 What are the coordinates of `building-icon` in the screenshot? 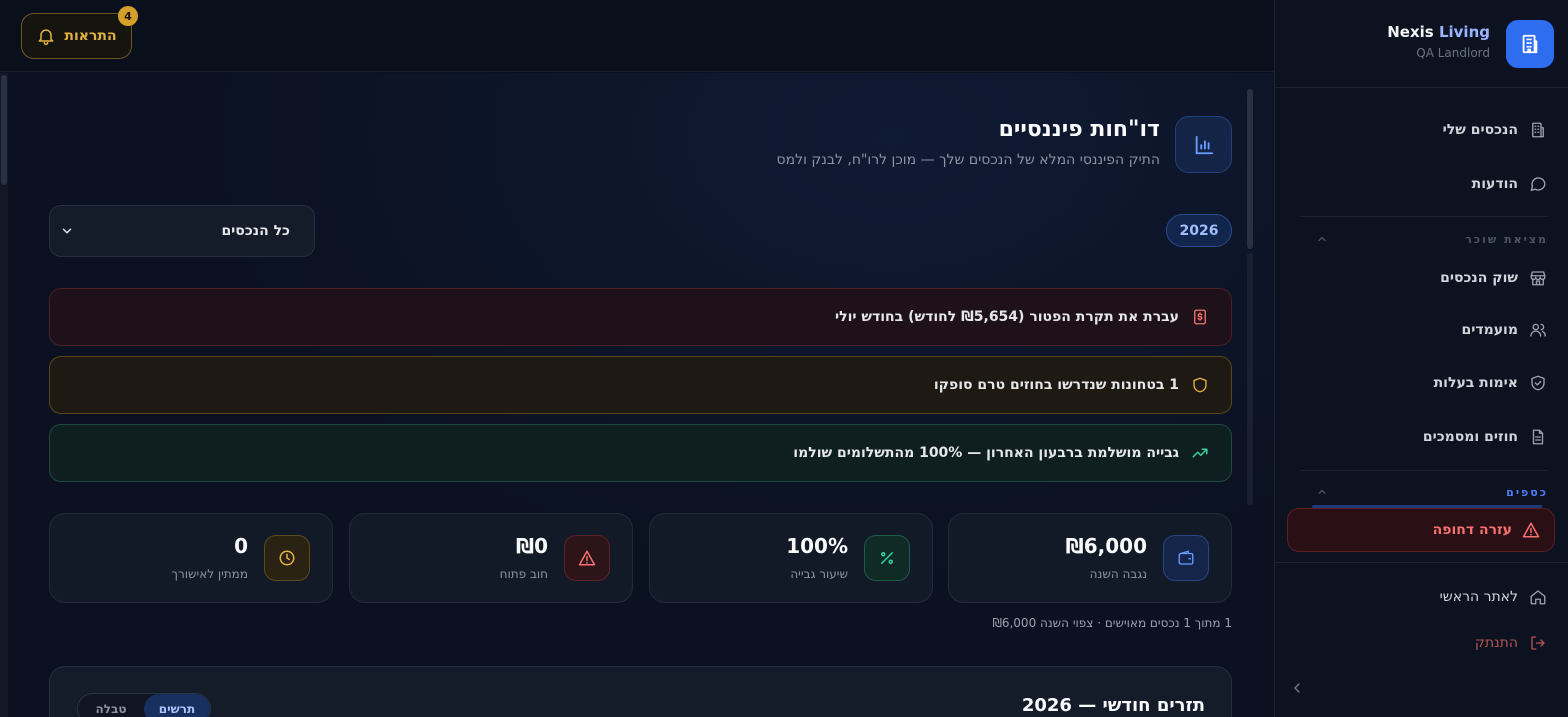 It's located at (1538, 130).